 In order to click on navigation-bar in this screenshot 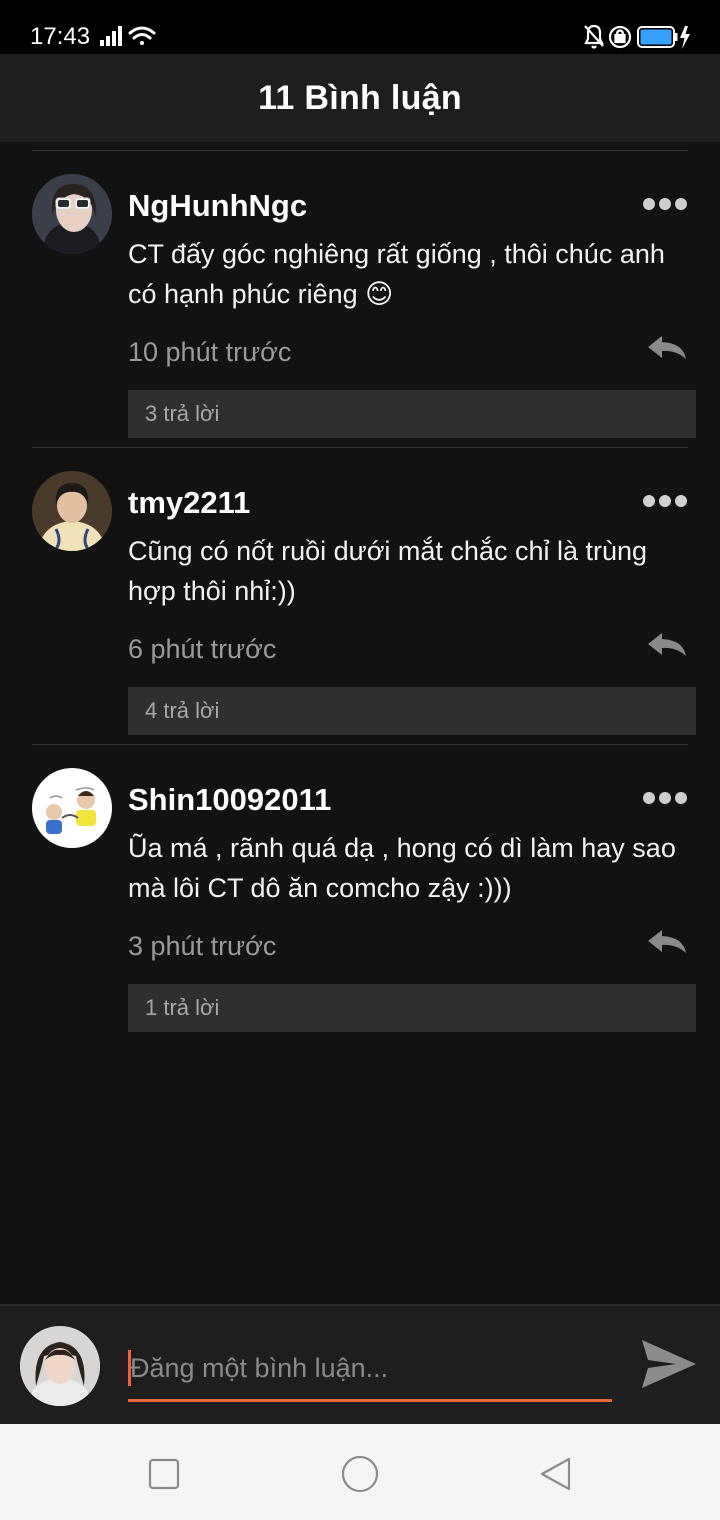, I will do `click(360, 1472)`.